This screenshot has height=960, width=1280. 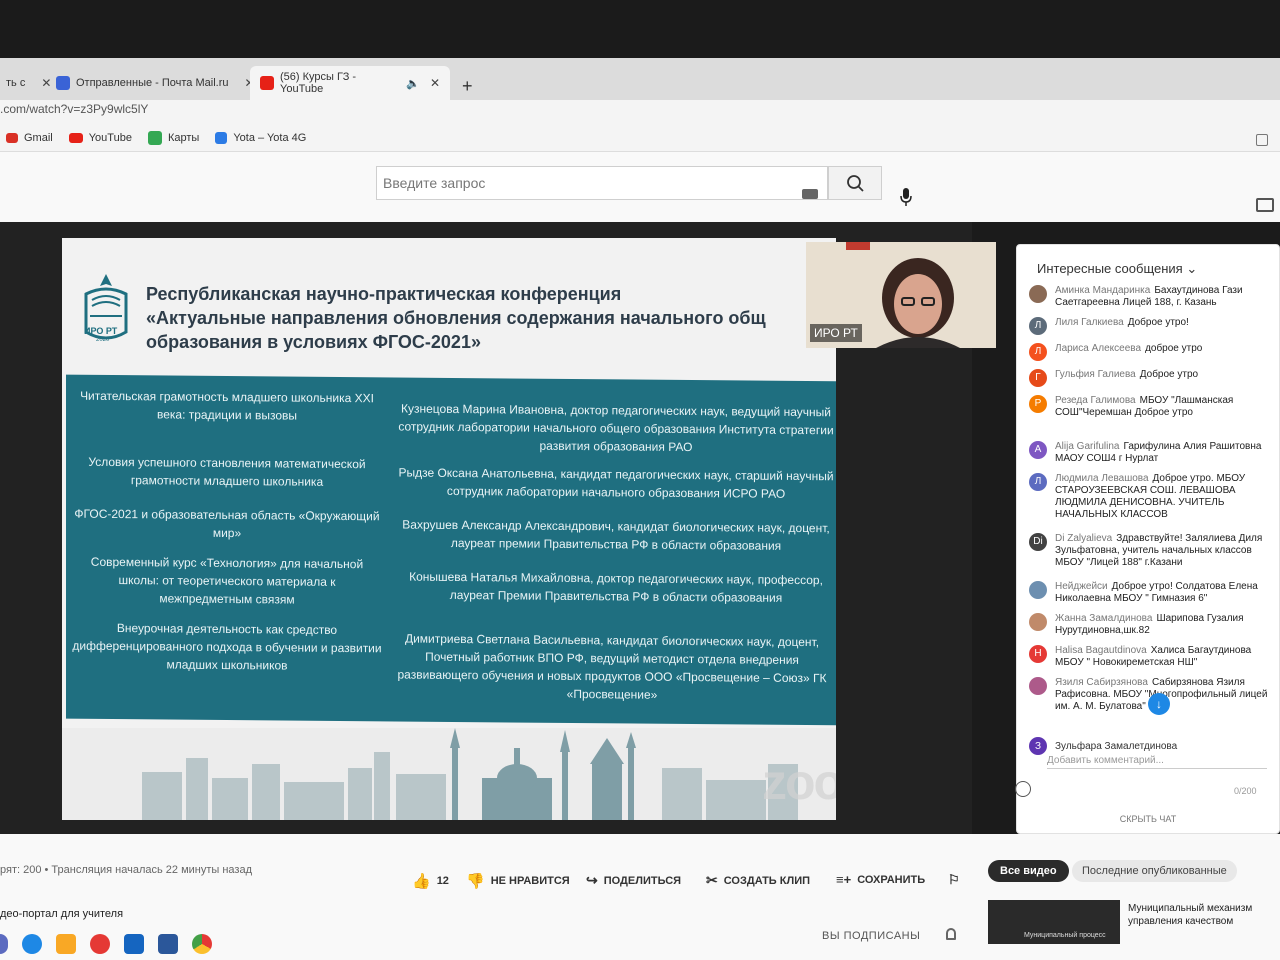 What do you see at coordinates (1098, 348) in the screenshot?
I see `message-author: Лариса Алексеева` at bounding box center [1098, 348].